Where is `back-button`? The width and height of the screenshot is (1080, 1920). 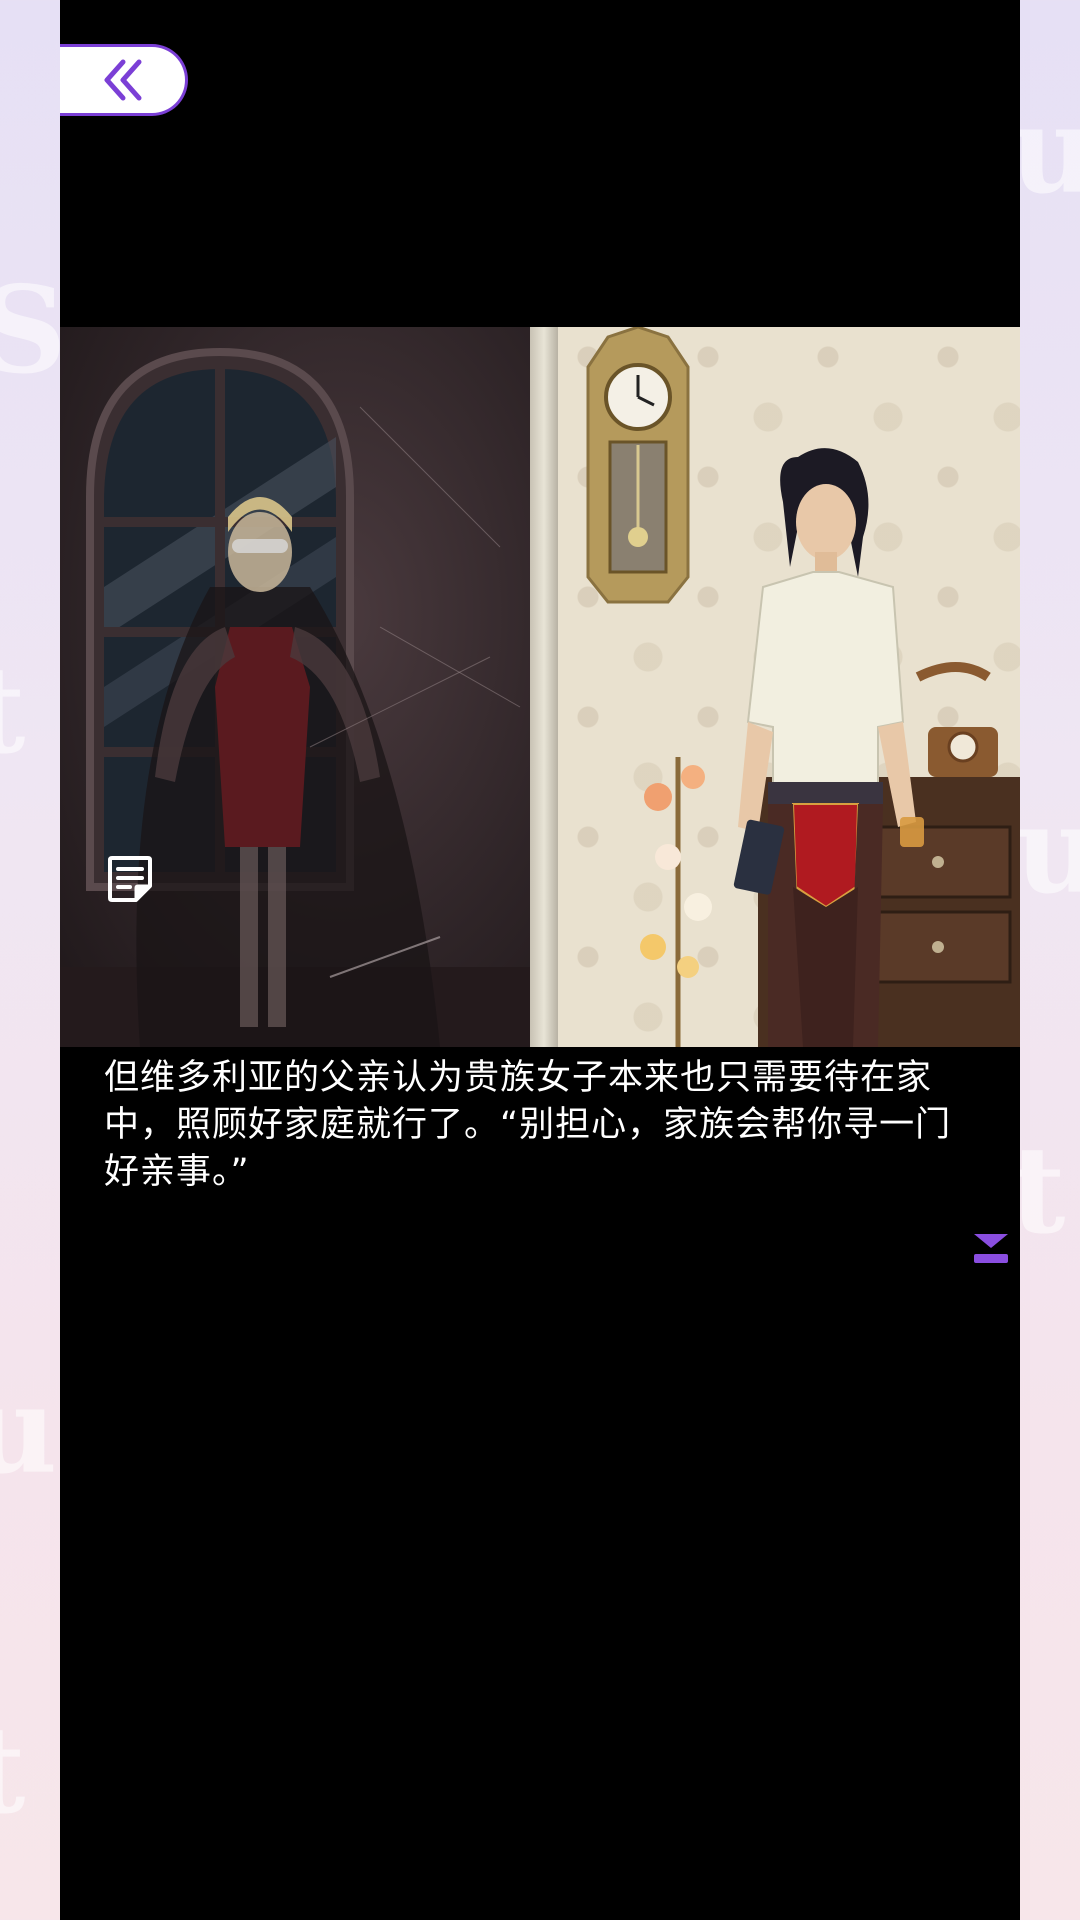
back-button is located at coordinates (124, 80).